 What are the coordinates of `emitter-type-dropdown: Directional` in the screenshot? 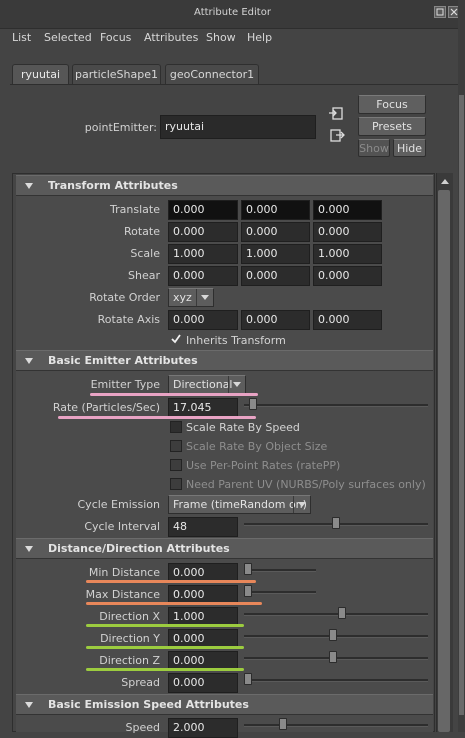 It's located at (207, 384).